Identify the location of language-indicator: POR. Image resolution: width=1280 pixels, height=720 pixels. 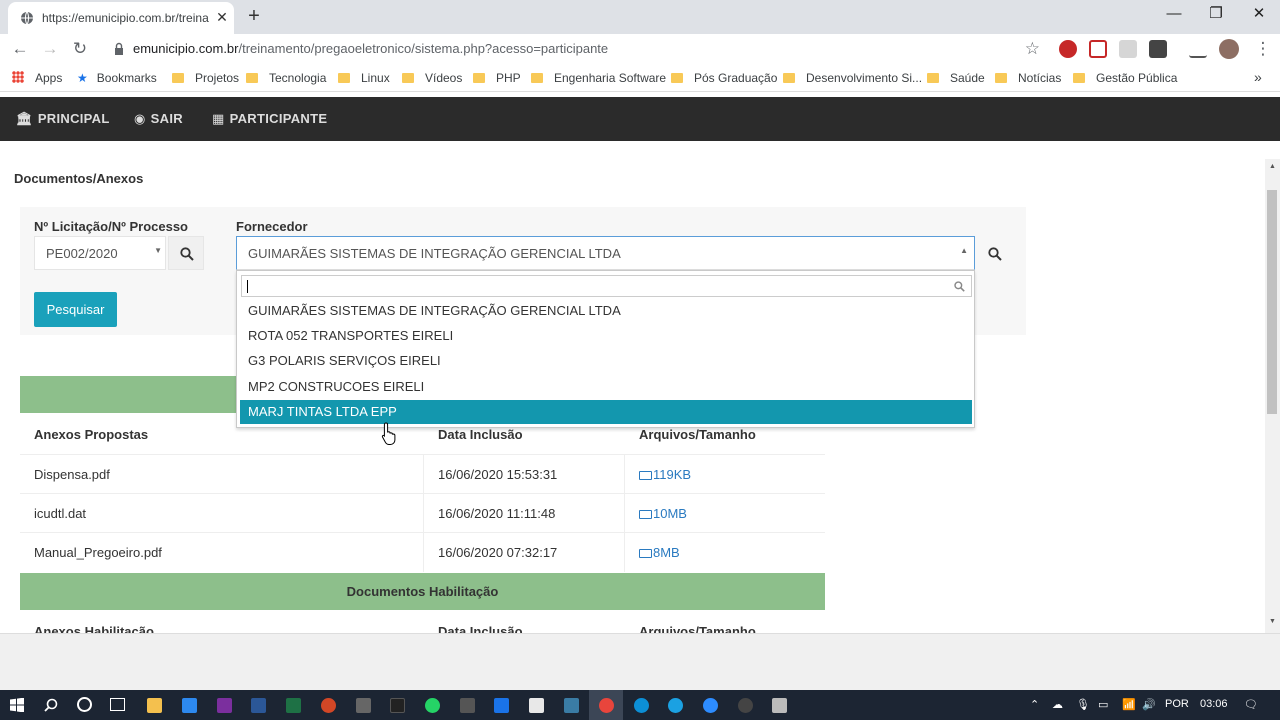
(1177, 704).